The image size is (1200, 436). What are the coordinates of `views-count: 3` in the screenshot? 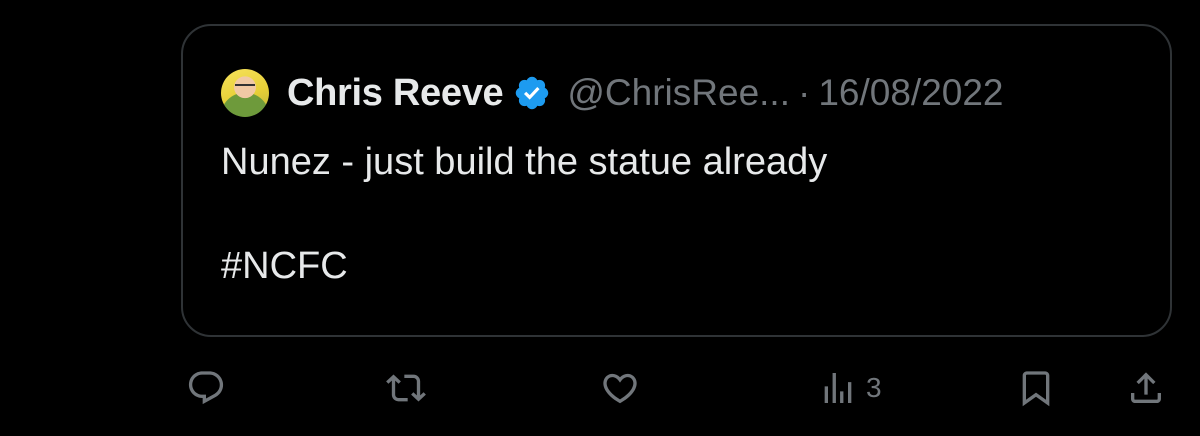 It's located at (874, 387).